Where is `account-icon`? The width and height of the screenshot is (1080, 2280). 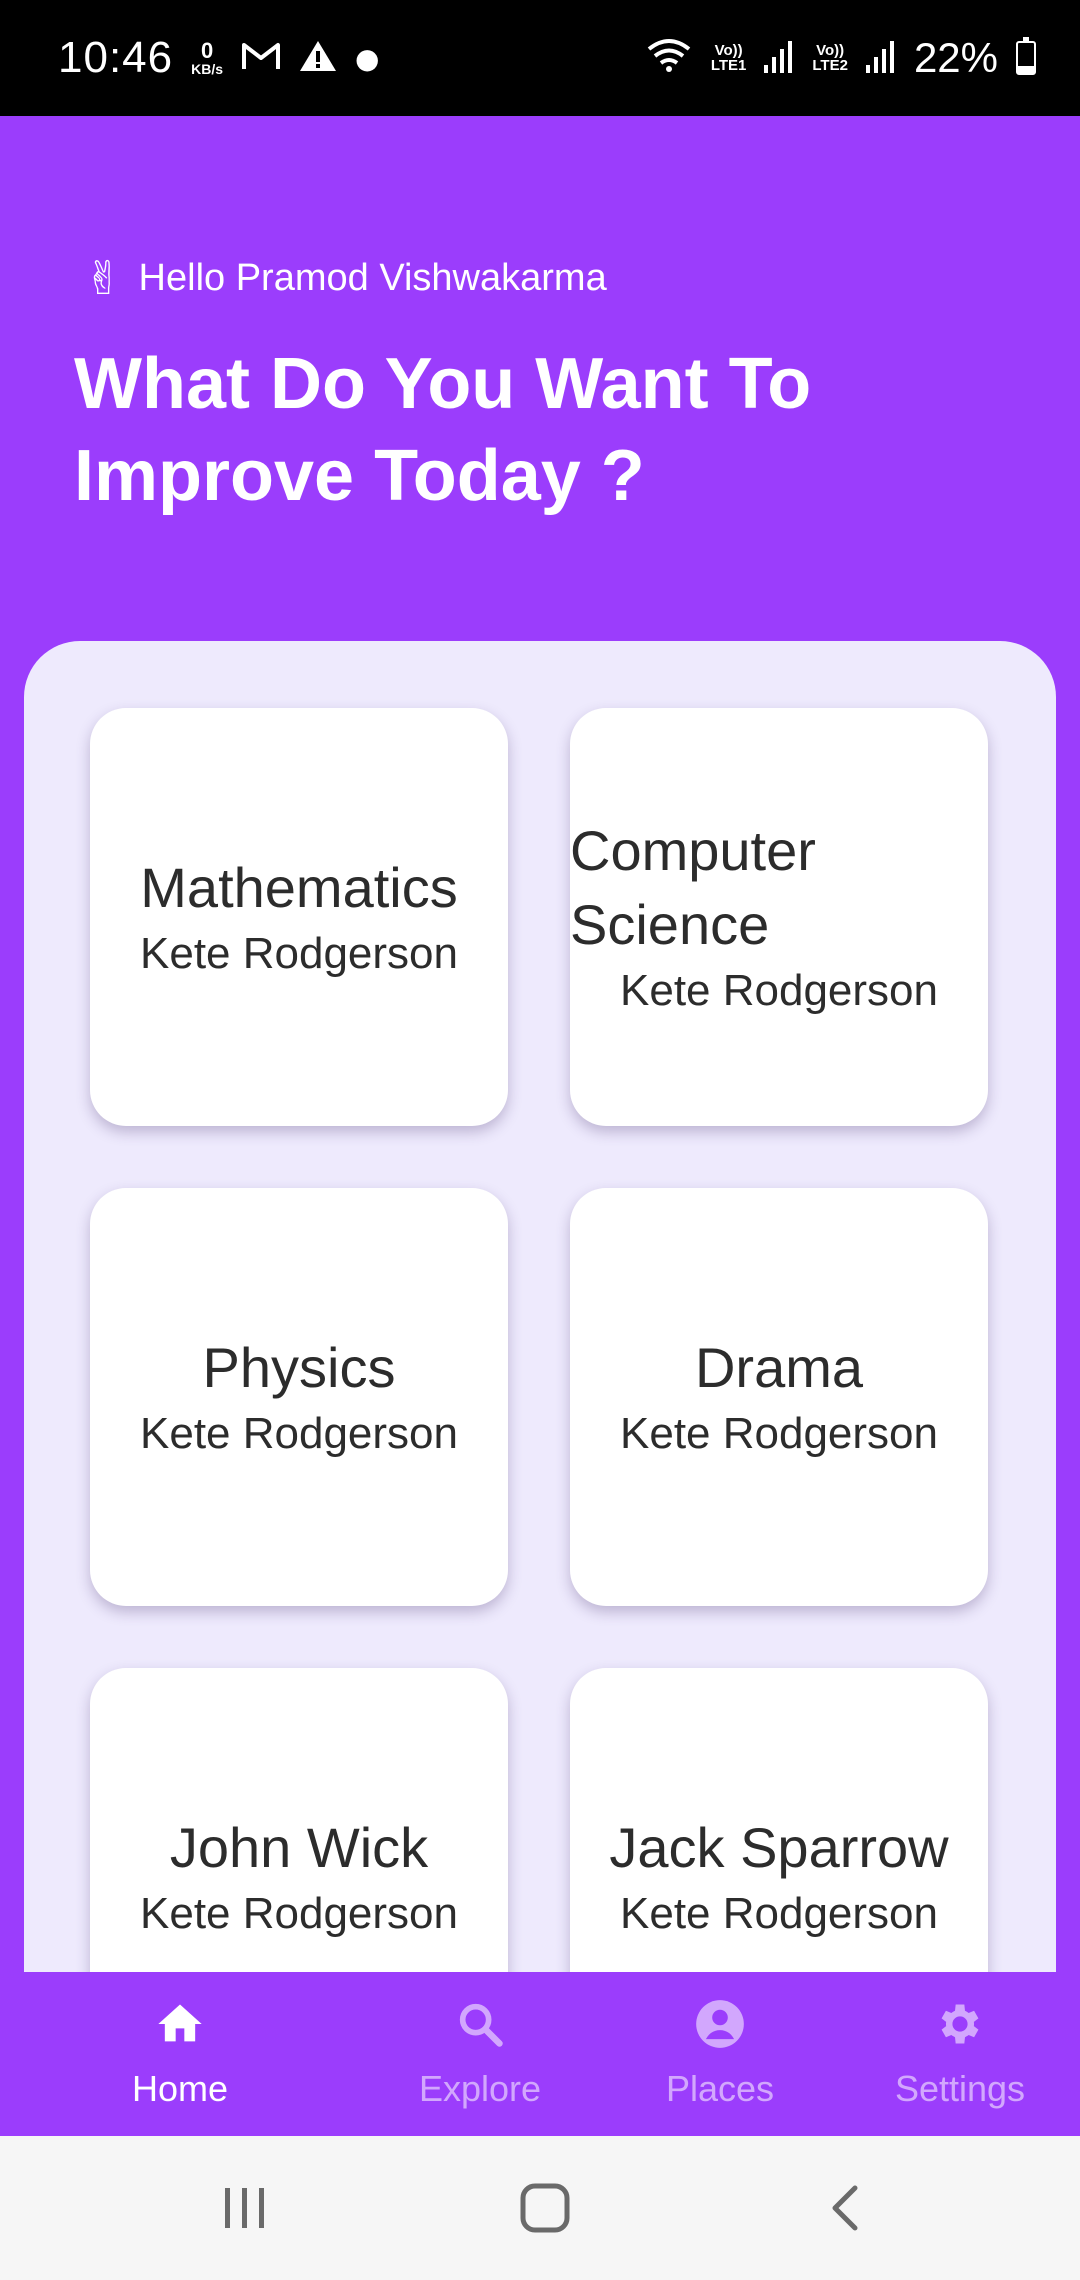 account-icon is located at coordinates (720, 2024).